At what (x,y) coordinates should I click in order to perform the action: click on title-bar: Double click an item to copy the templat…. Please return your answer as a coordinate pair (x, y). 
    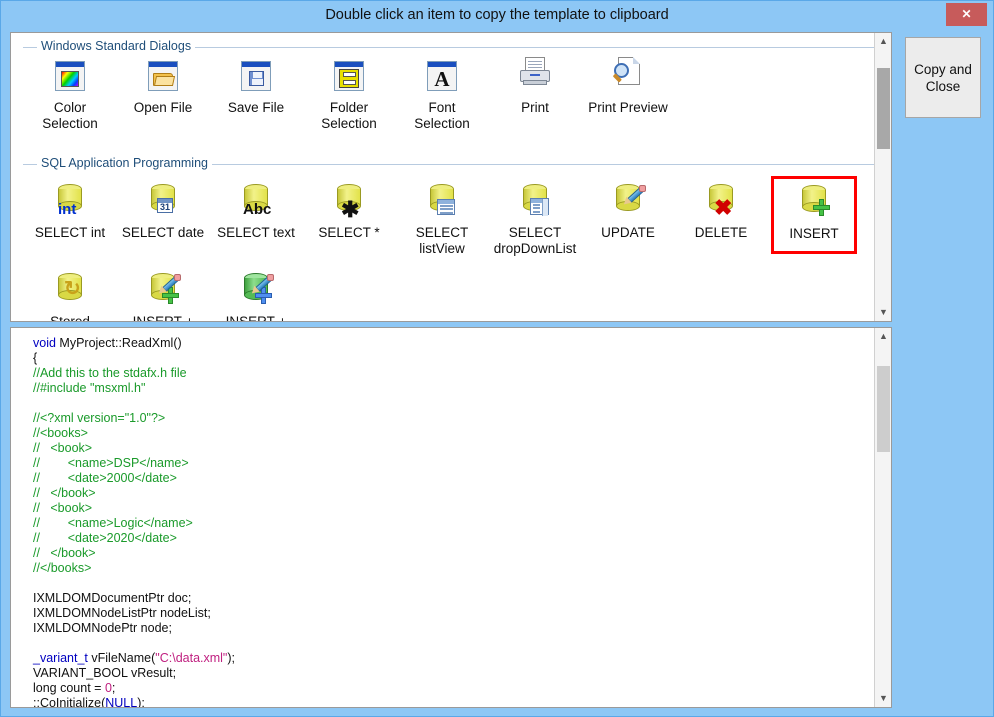
    Looking at the image, I should click on (497, 15).